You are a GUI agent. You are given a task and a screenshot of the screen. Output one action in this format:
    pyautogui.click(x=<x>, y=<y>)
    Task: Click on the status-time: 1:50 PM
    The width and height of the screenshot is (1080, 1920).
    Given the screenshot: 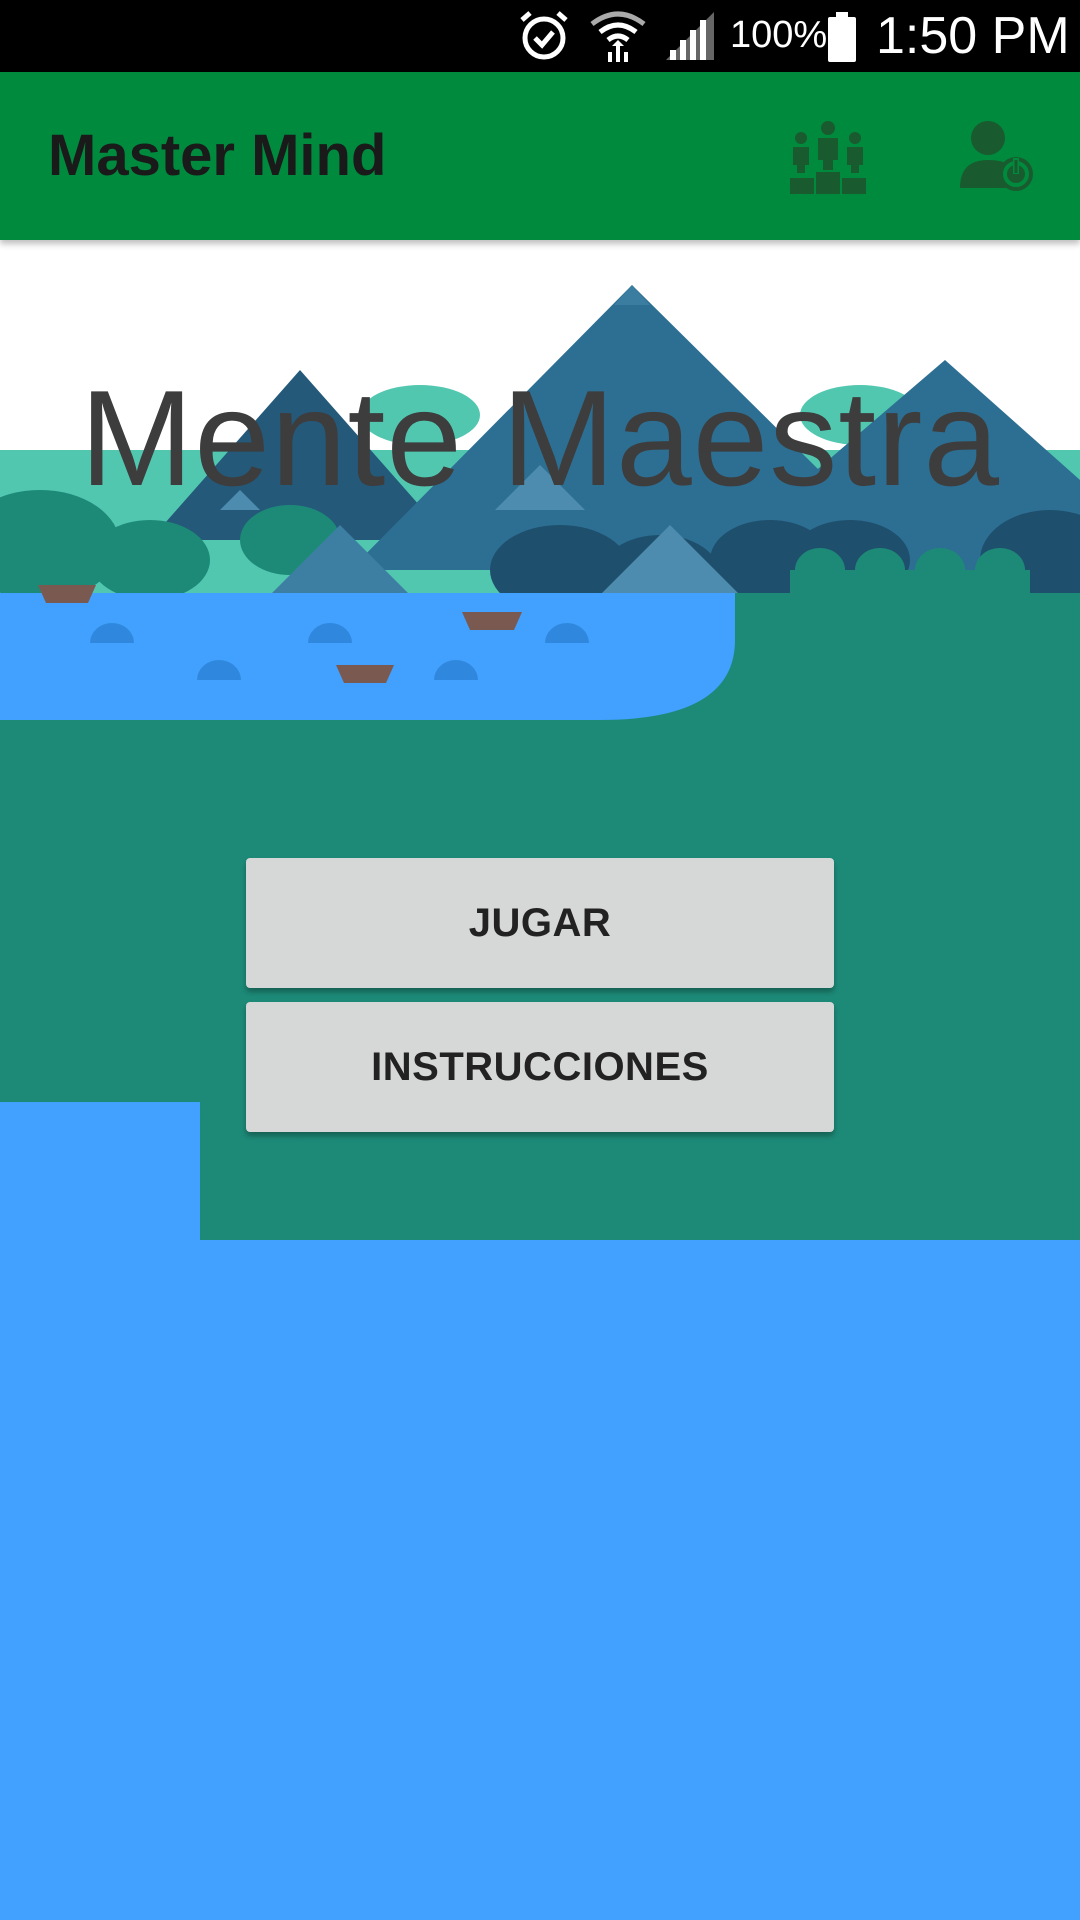 What is the action you would take?
    pyautogui.click(x=973, y=36)
    